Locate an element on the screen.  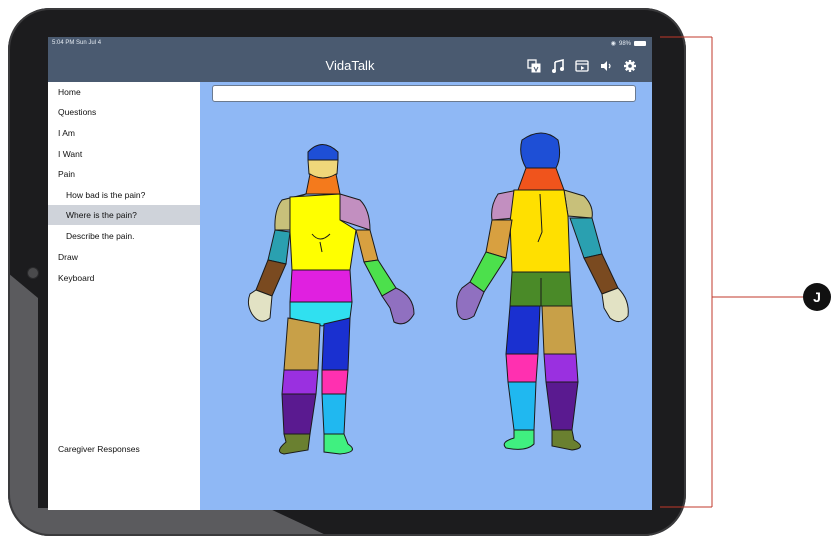
back-right-foot is located at coordinates (566, 440).